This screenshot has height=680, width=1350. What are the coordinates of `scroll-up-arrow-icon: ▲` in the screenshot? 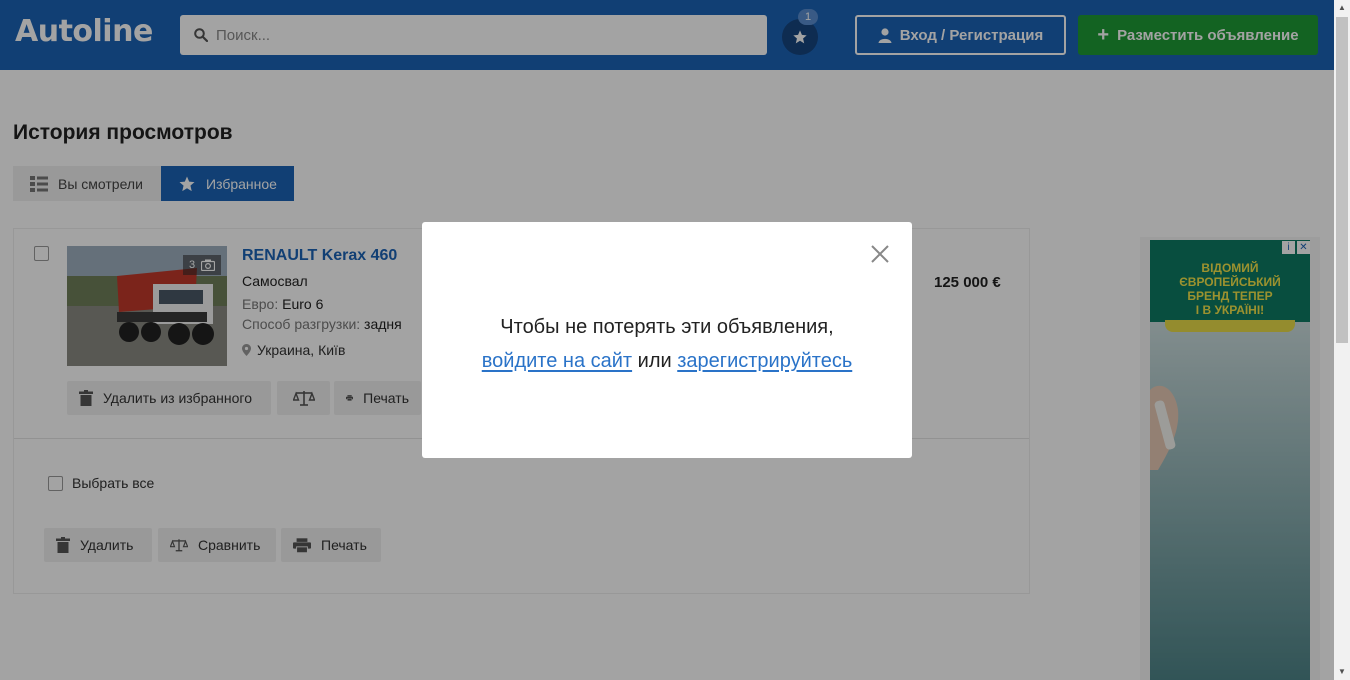 It's located at (1342, 8).